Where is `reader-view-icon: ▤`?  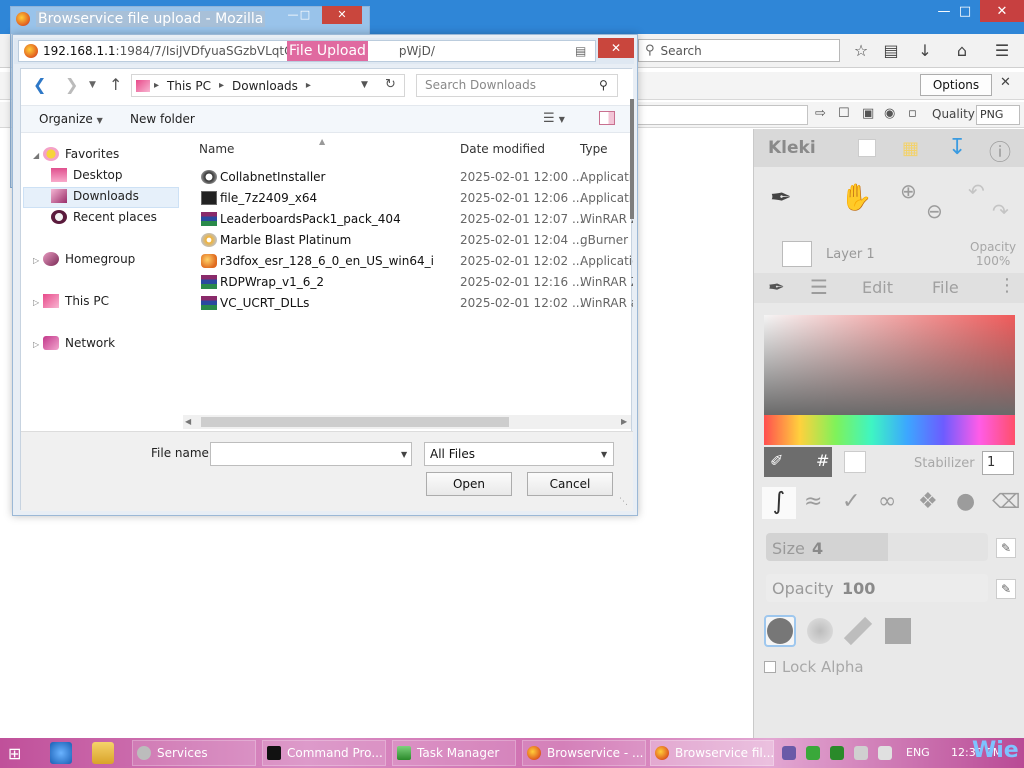
reader-view-icon: ▤ is located at coordinates (580, 51).